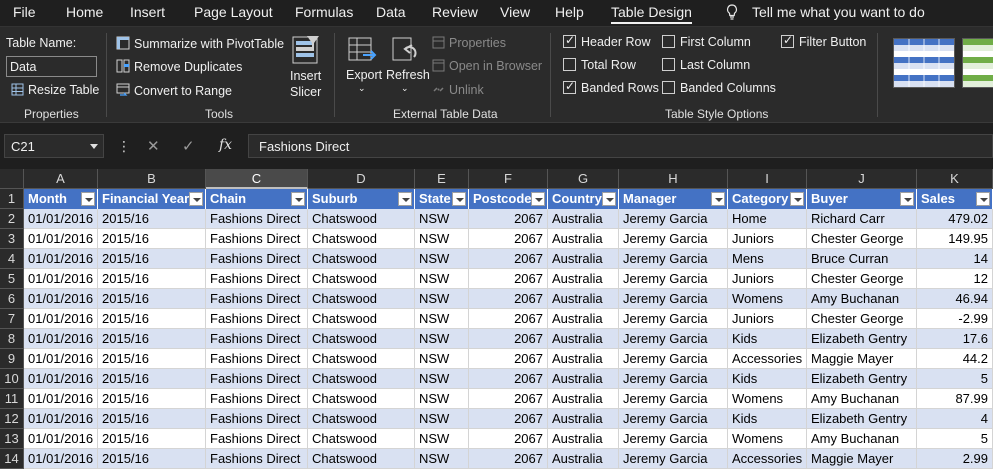 The width and height of the screenshot is (993, 470). What do you see at coordinates (620, 146) in the screenshot?
I see `formula-input: Fashions Direct` at bounding box center [620, 146].